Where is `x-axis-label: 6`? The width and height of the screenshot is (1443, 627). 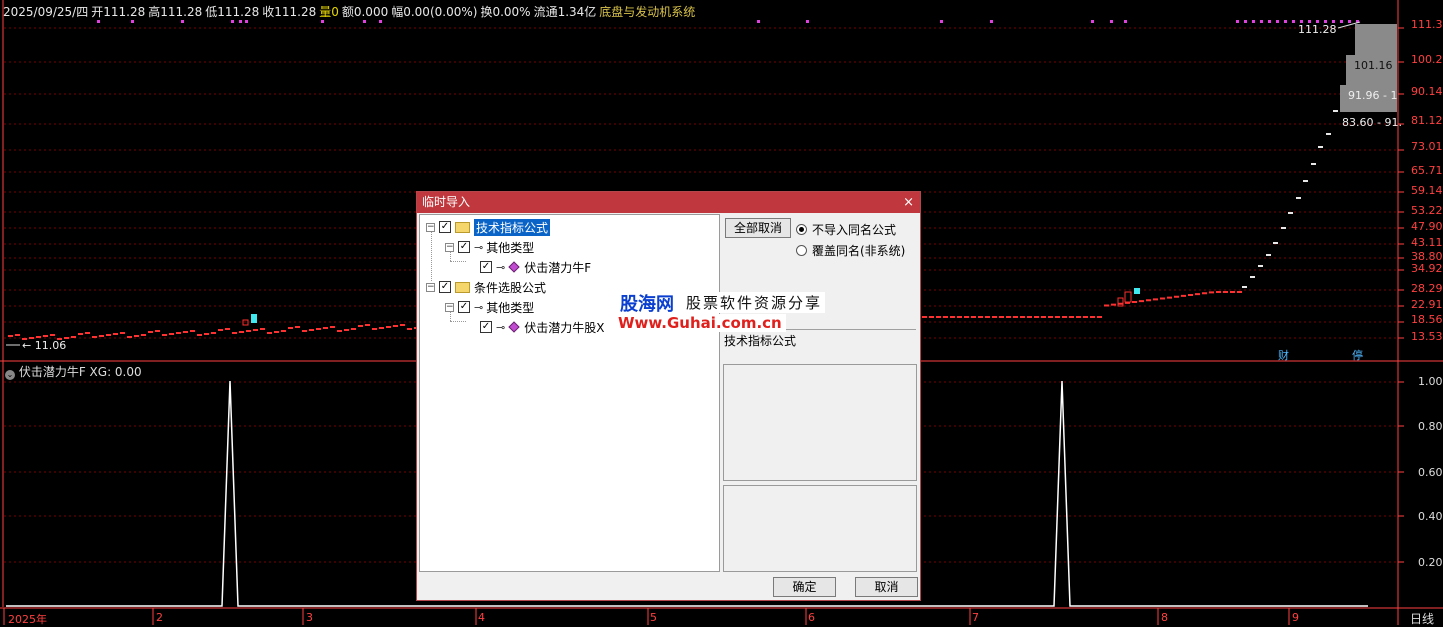
x-axis-label: 6 is located at coordinates (811, 617).